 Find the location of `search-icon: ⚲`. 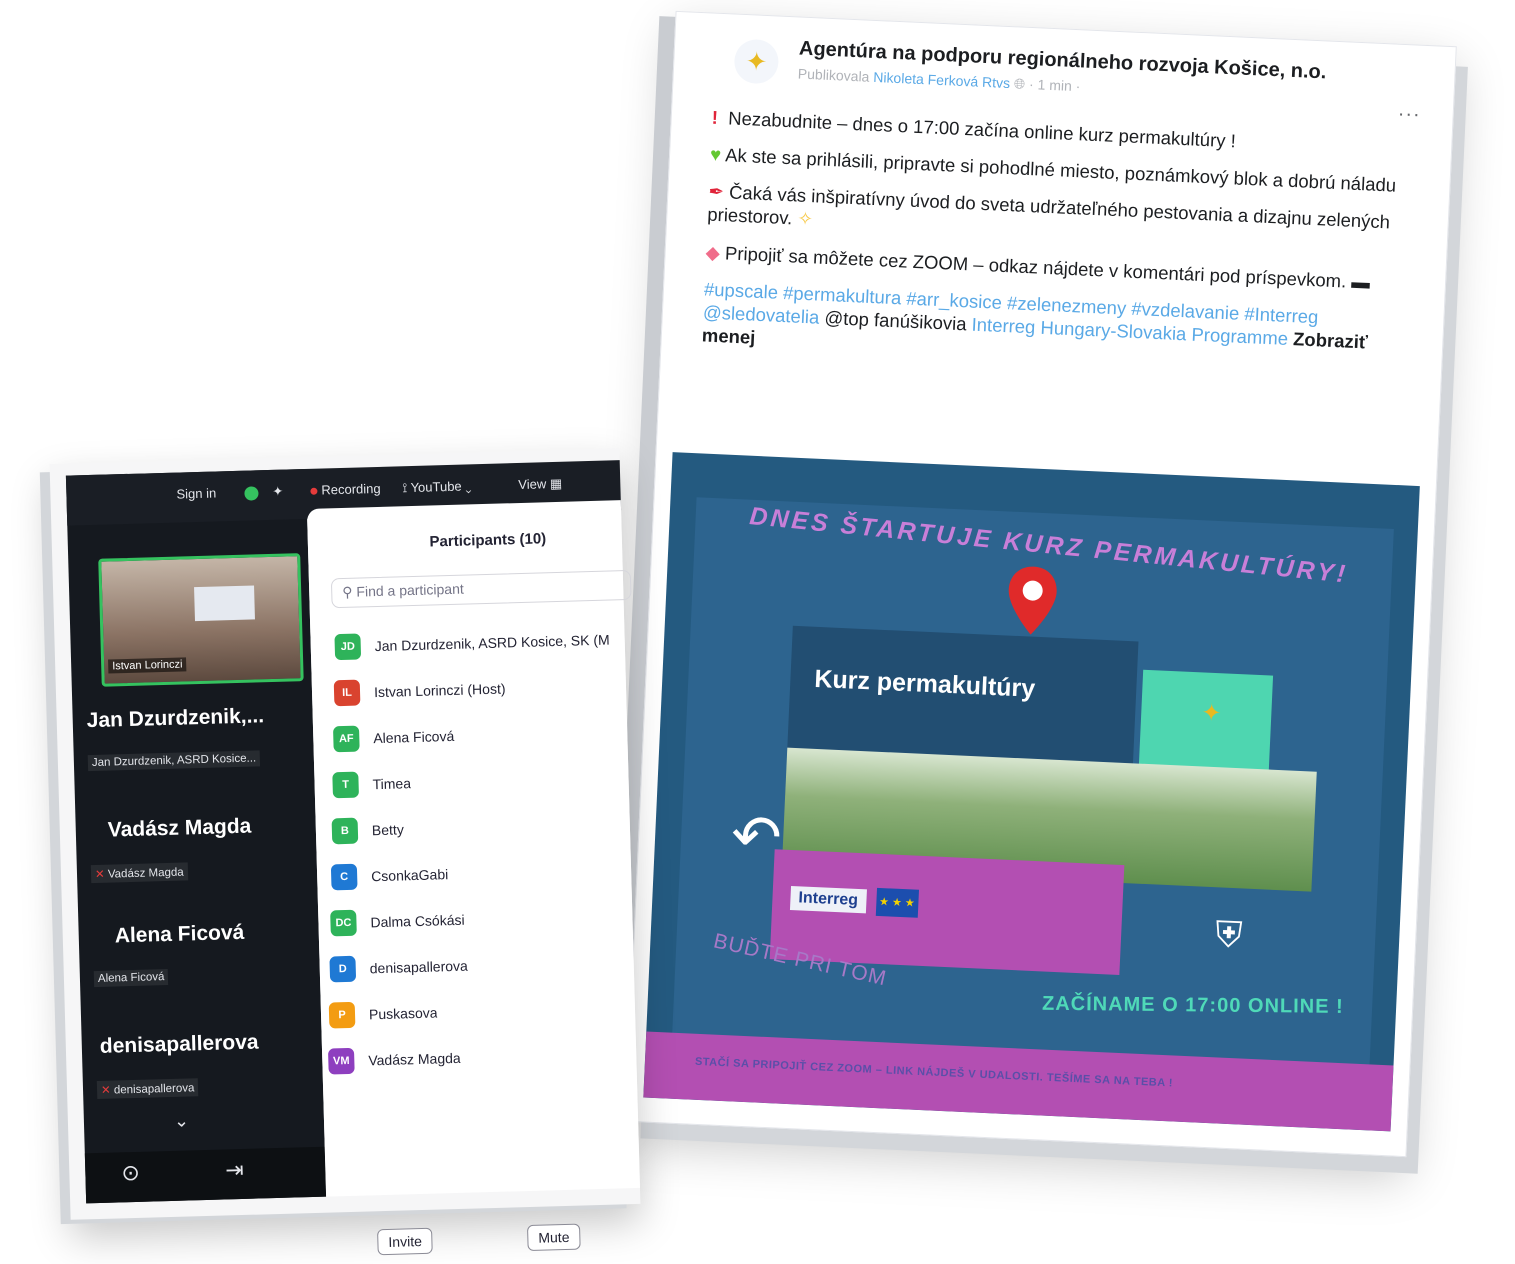

search-icon: ⚲ is located at coordinates (347, 591).